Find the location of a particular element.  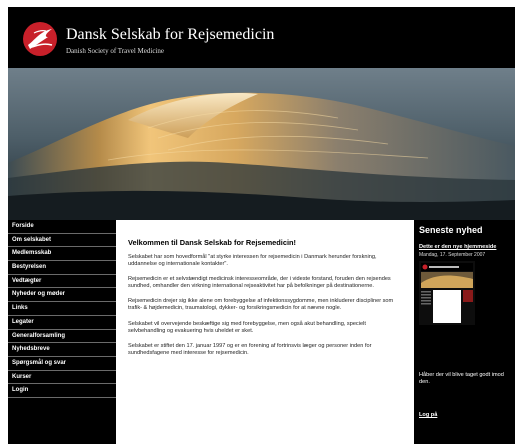

news-article-link: Dette er den nye hjemmeside is located at coordinates (457, 247).